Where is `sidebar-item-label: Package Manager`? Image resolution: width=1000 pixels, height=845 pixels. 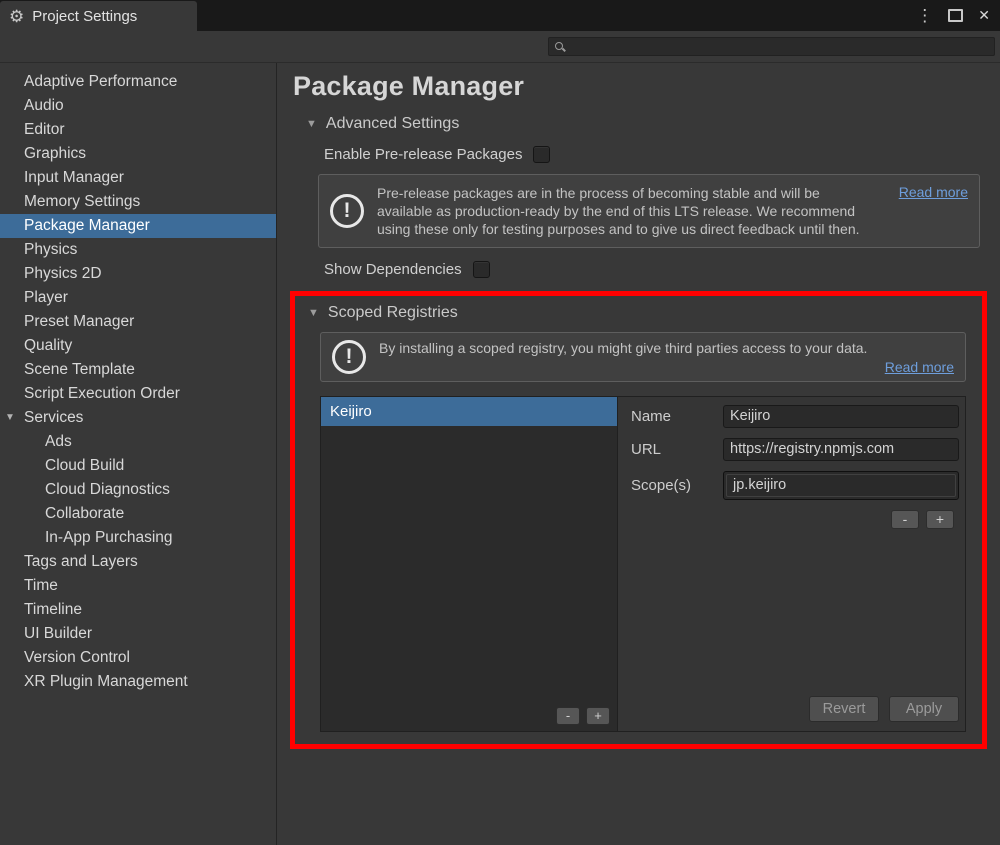
sidebar-item-label: Package Manager is located at coordinates (87, 225).